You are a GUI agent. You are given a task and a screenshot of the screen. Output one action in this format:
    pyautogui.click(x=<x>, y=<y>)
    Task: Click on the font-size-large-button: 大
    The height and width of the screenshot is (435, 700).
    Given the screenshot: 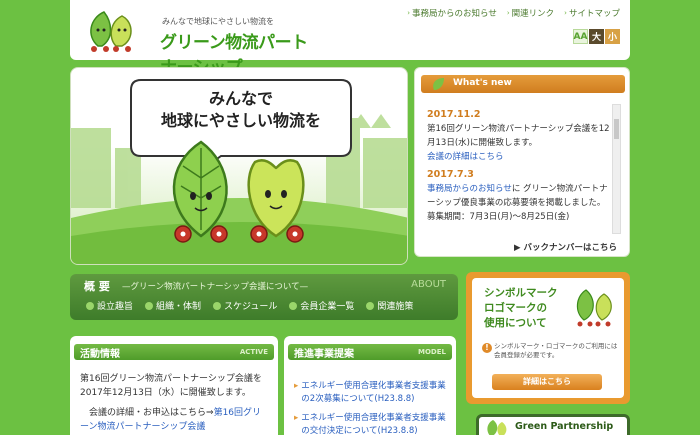 What is the action you would take?
    pyautogui.click(x=596, y=36)
    